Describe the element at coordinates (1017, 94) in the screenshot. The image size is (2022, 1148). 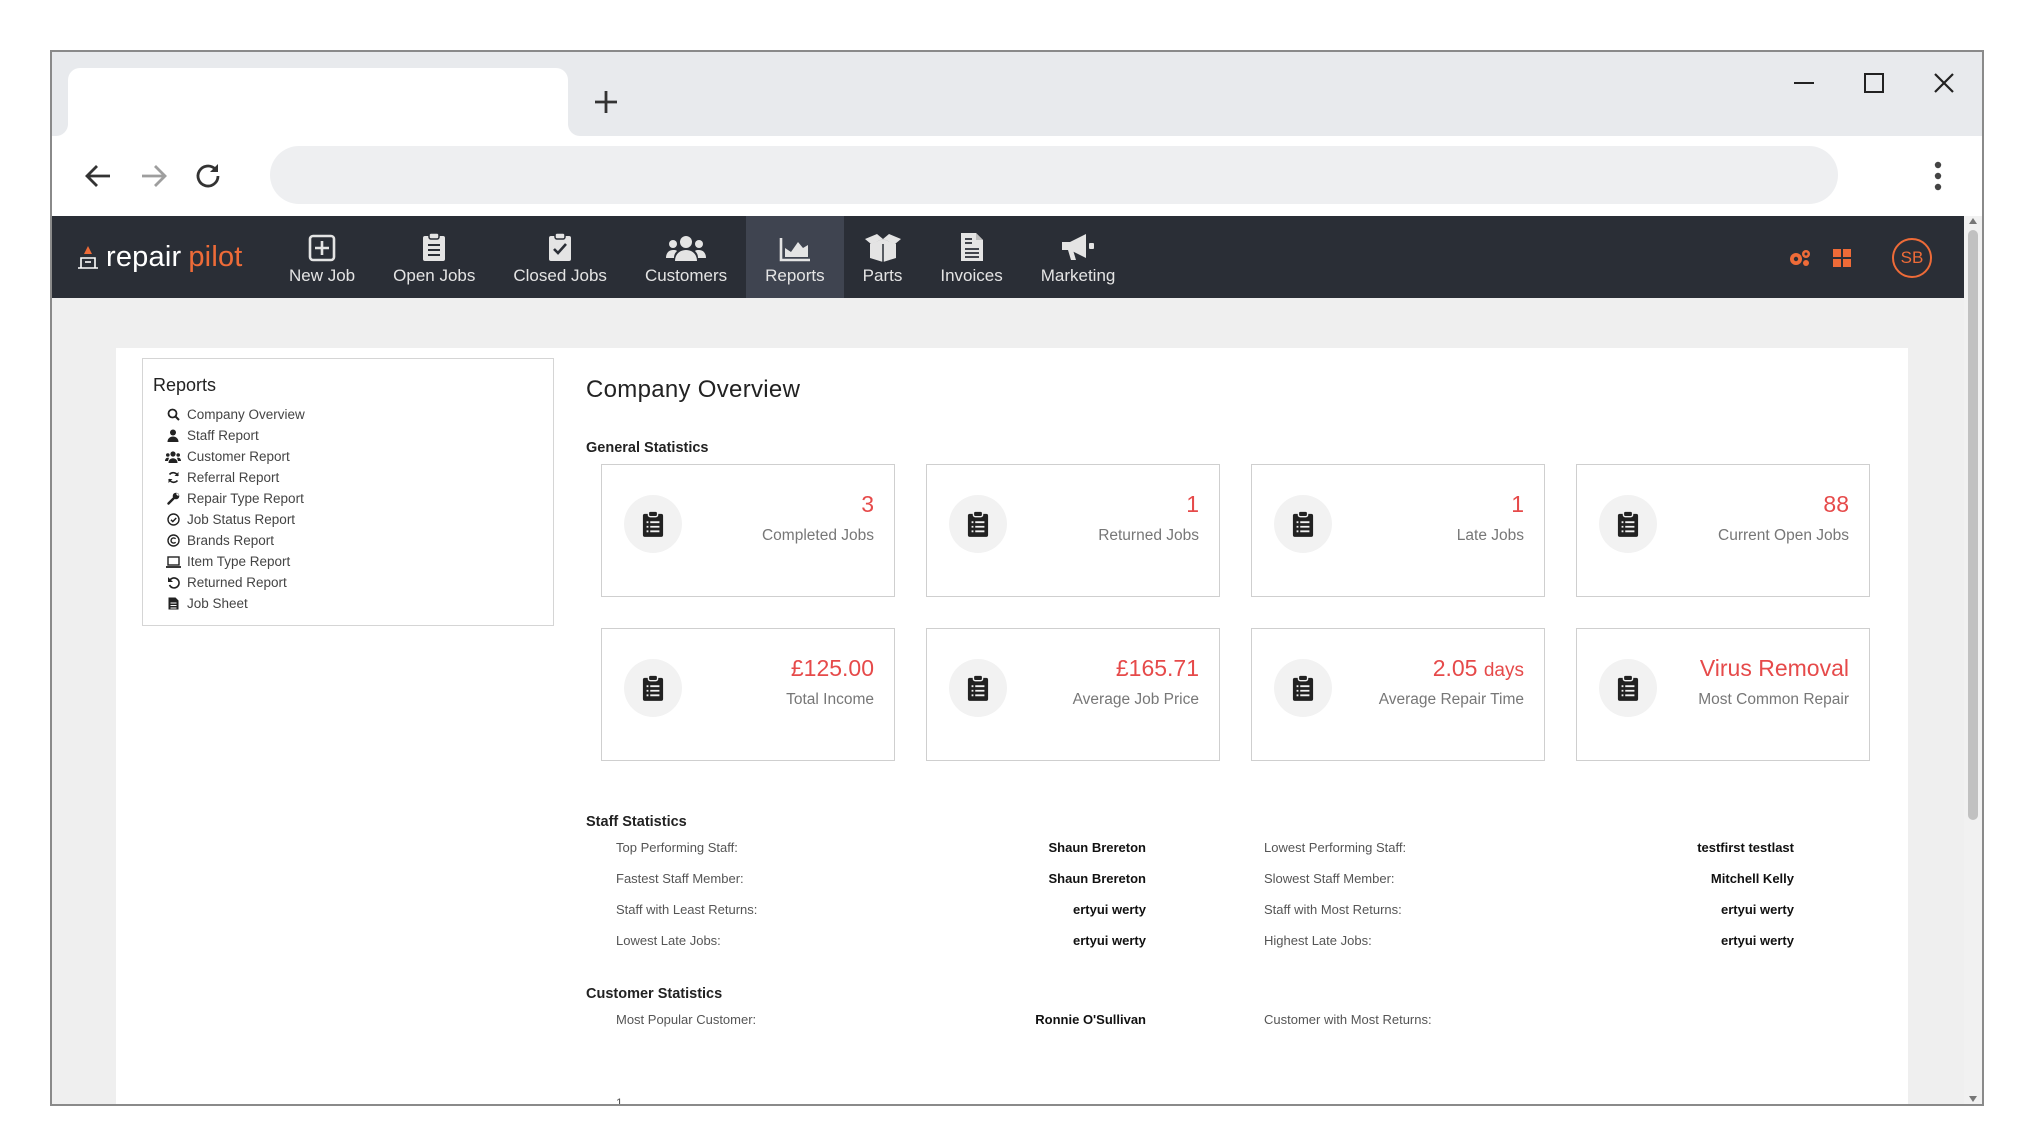
I see `tab-strip` at that location.